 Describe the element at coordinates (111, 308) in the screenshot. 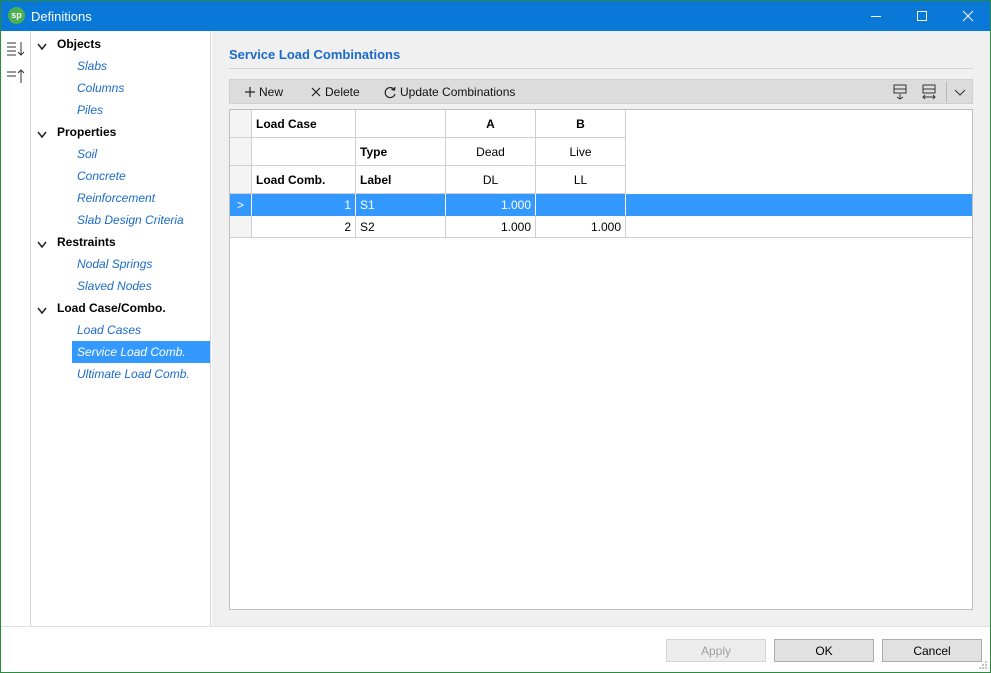

I see `tree-group-label: Load Case/Combo.` at that location.